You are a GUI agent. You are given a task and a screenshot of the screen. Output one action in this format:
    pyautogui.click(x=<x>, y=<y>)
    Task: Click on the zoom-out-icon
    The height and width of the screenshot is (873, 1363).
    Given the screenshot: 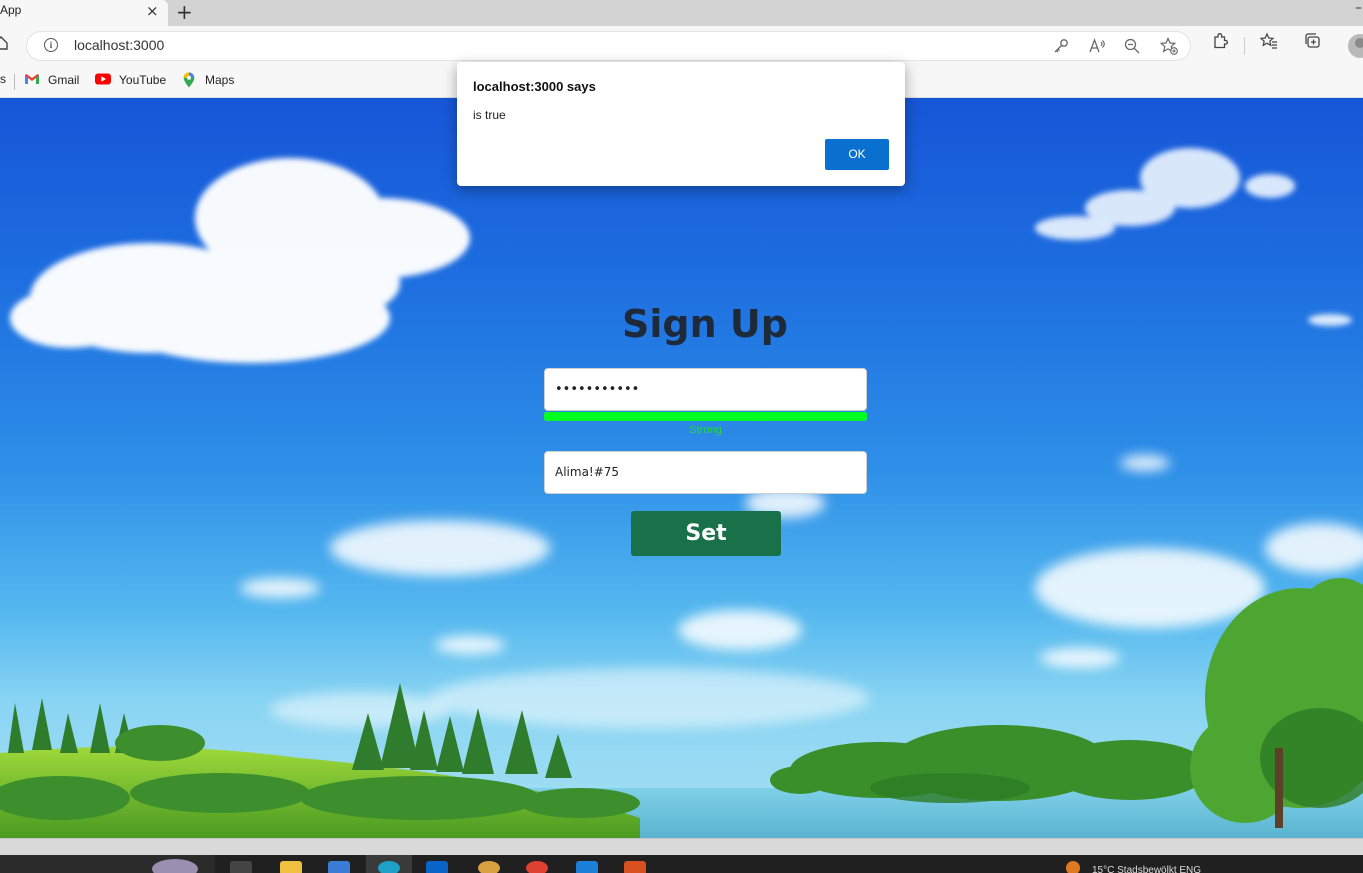 What is the action you would take?
    pyautogui.click(x=1132, y=46)
    